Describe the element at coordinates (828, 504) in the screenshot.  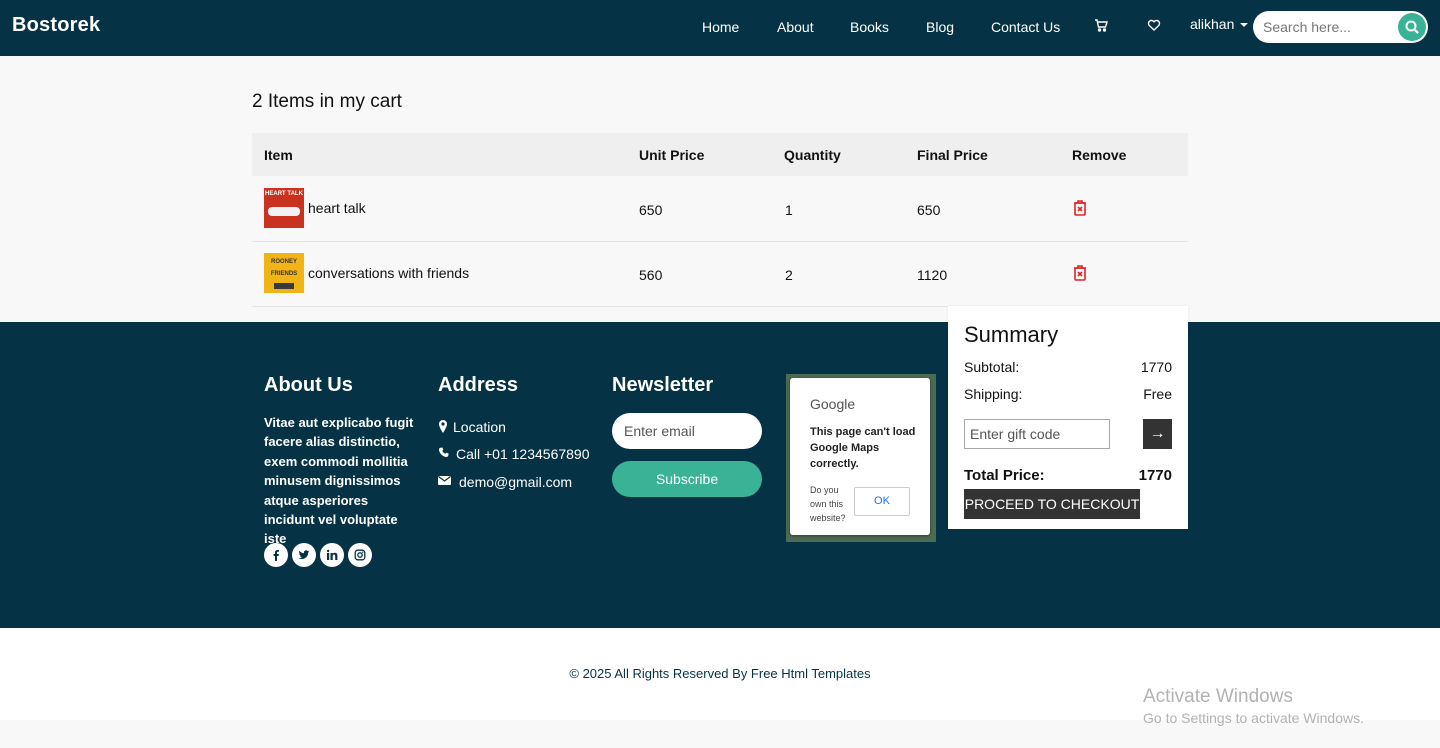
I see `map-question: Do you own this website?` at that location.